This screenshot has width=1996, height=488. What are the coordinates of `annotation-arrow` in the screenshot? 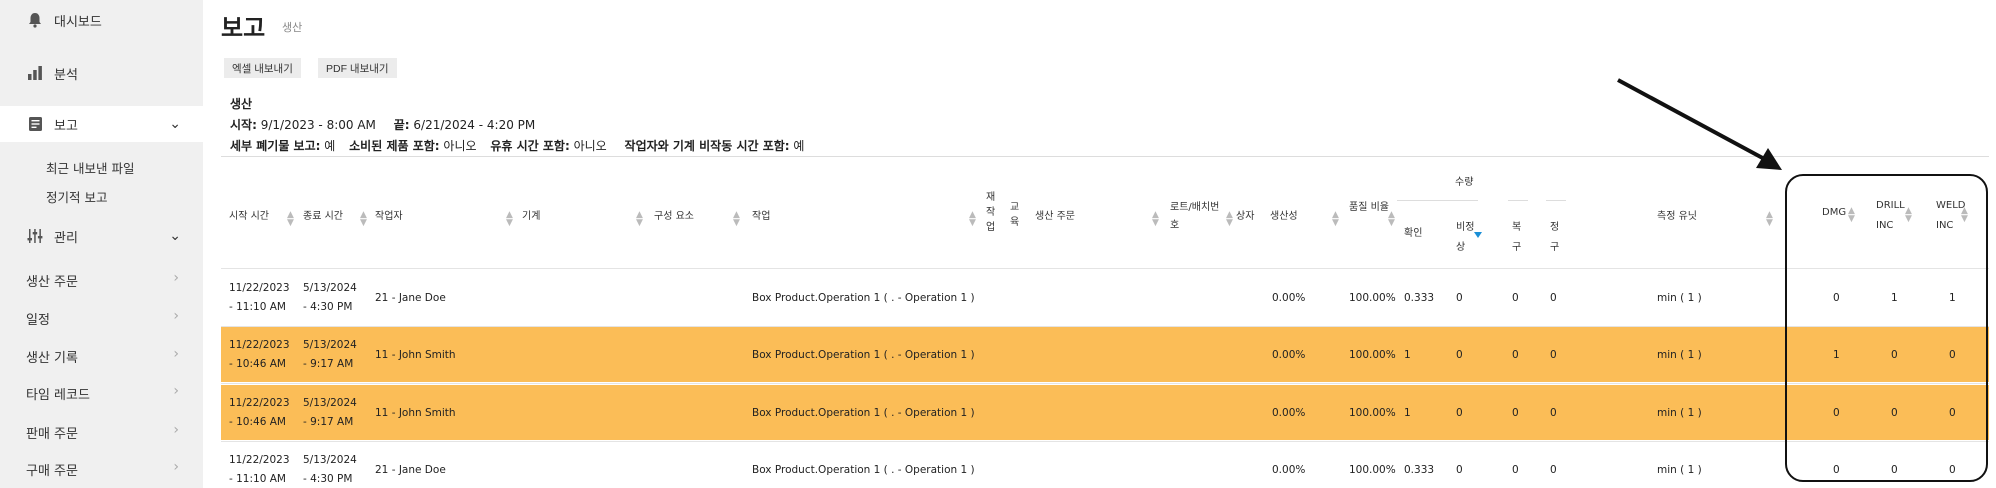 It's located at (1699, 124).